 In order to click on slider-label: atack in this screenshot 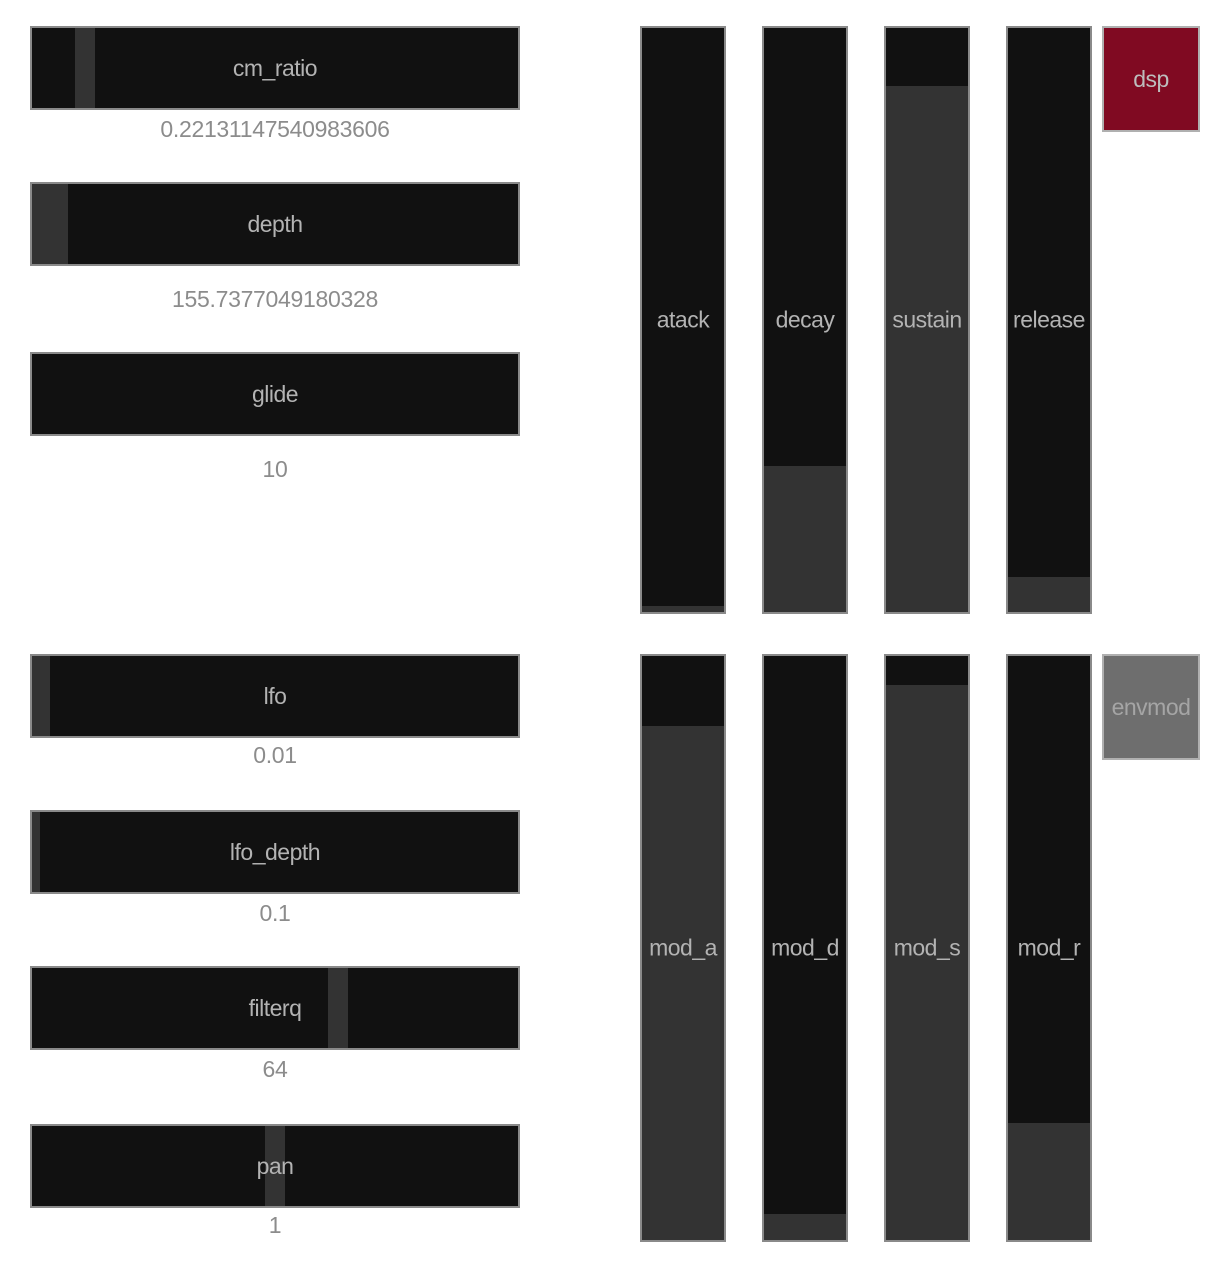, I will do `click(683, 319)`.